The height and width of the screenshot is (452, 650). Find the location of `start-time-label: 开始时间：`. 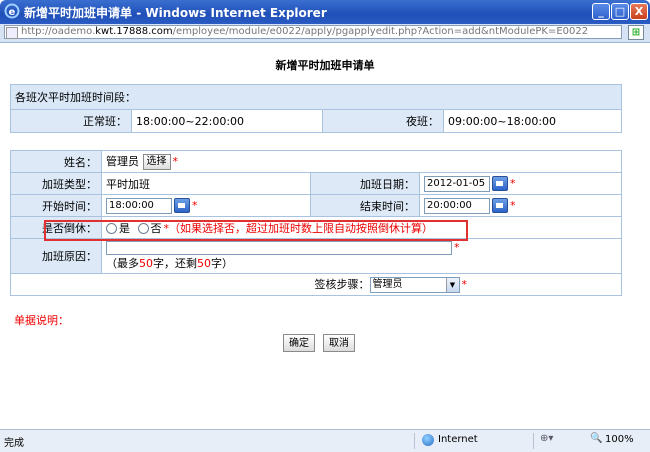

start-time-label: 开始时间： is located at coordinates (56, 205).